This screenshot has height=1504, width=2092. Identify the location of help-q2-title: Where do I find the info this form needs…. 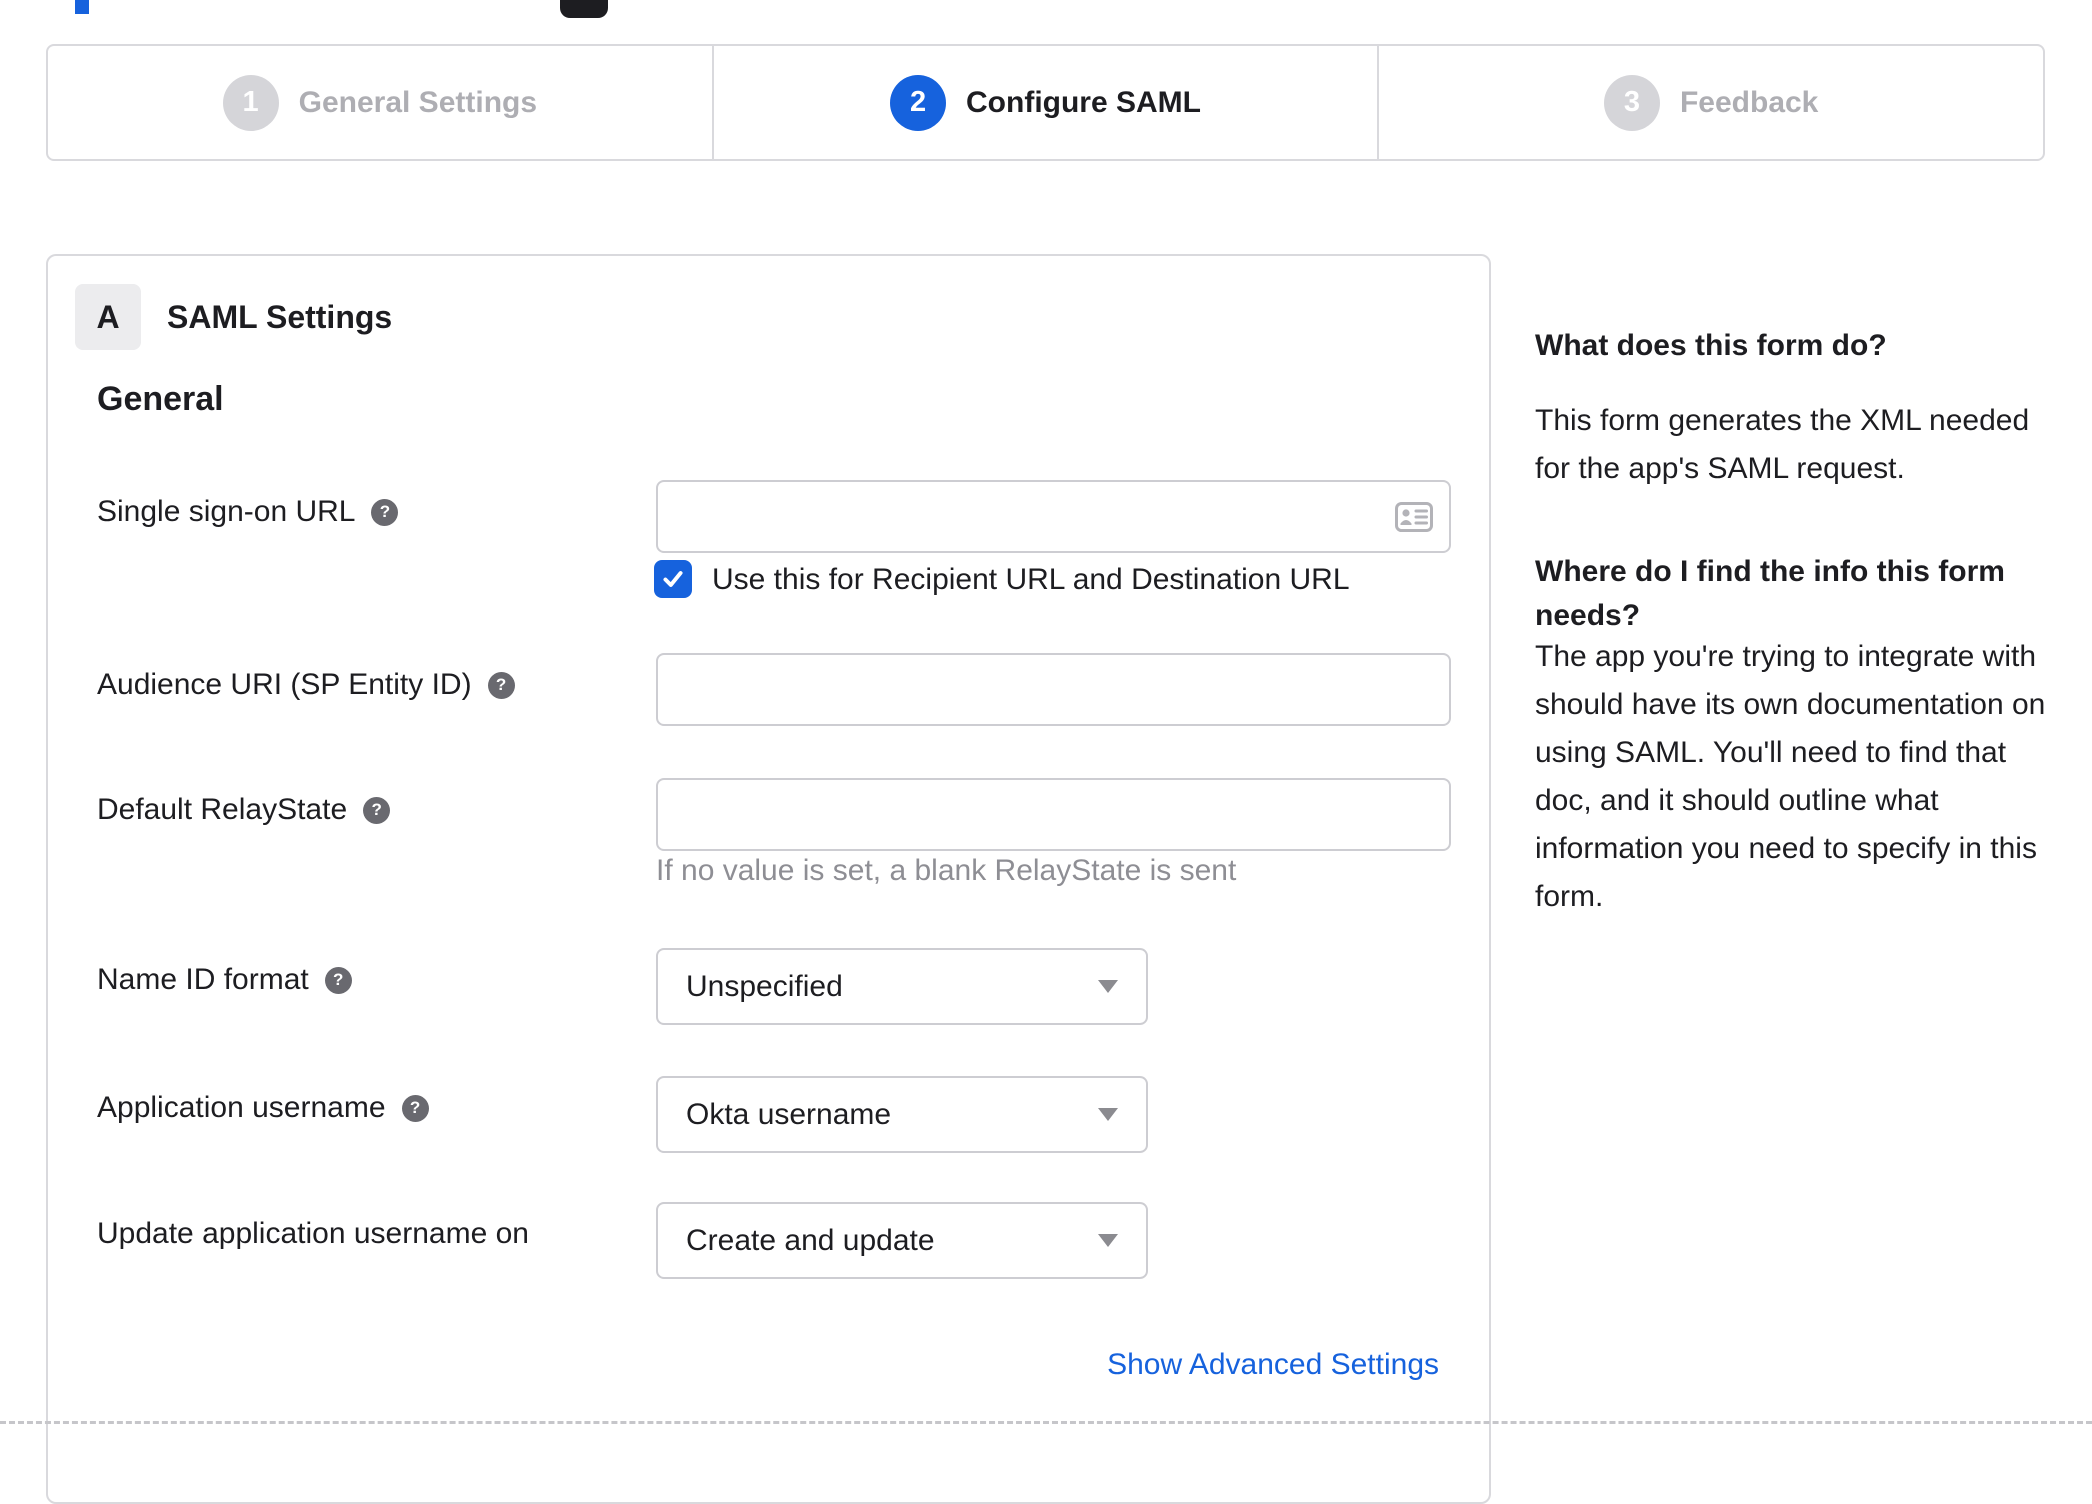
(1770, 593).